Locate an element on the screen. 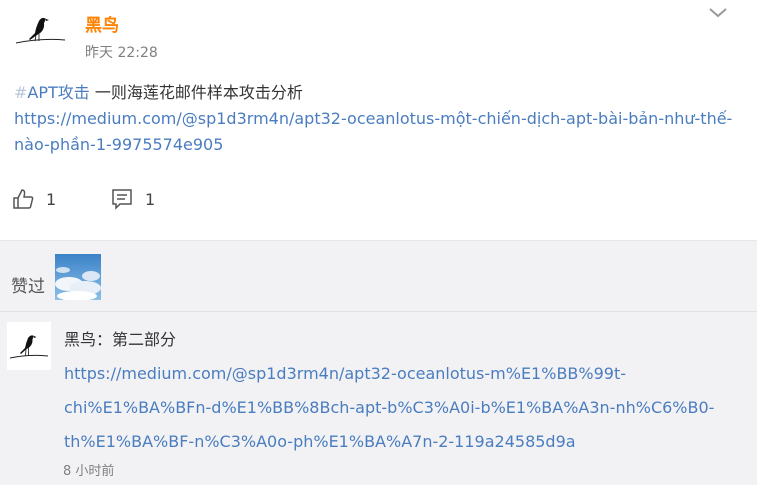  topic-hash-icon: # is located at coordinates (21, 92).